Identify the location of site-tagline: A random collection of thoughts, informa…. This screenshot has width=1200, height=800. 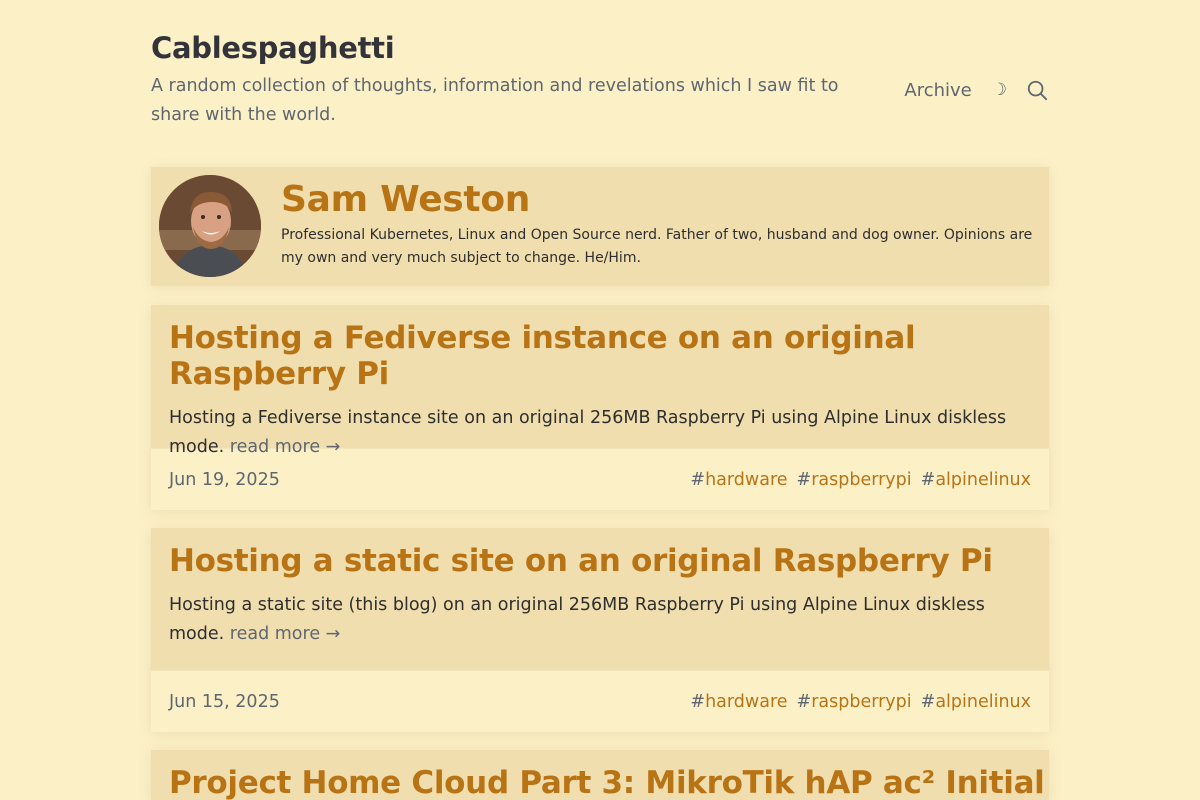
(495, 100).